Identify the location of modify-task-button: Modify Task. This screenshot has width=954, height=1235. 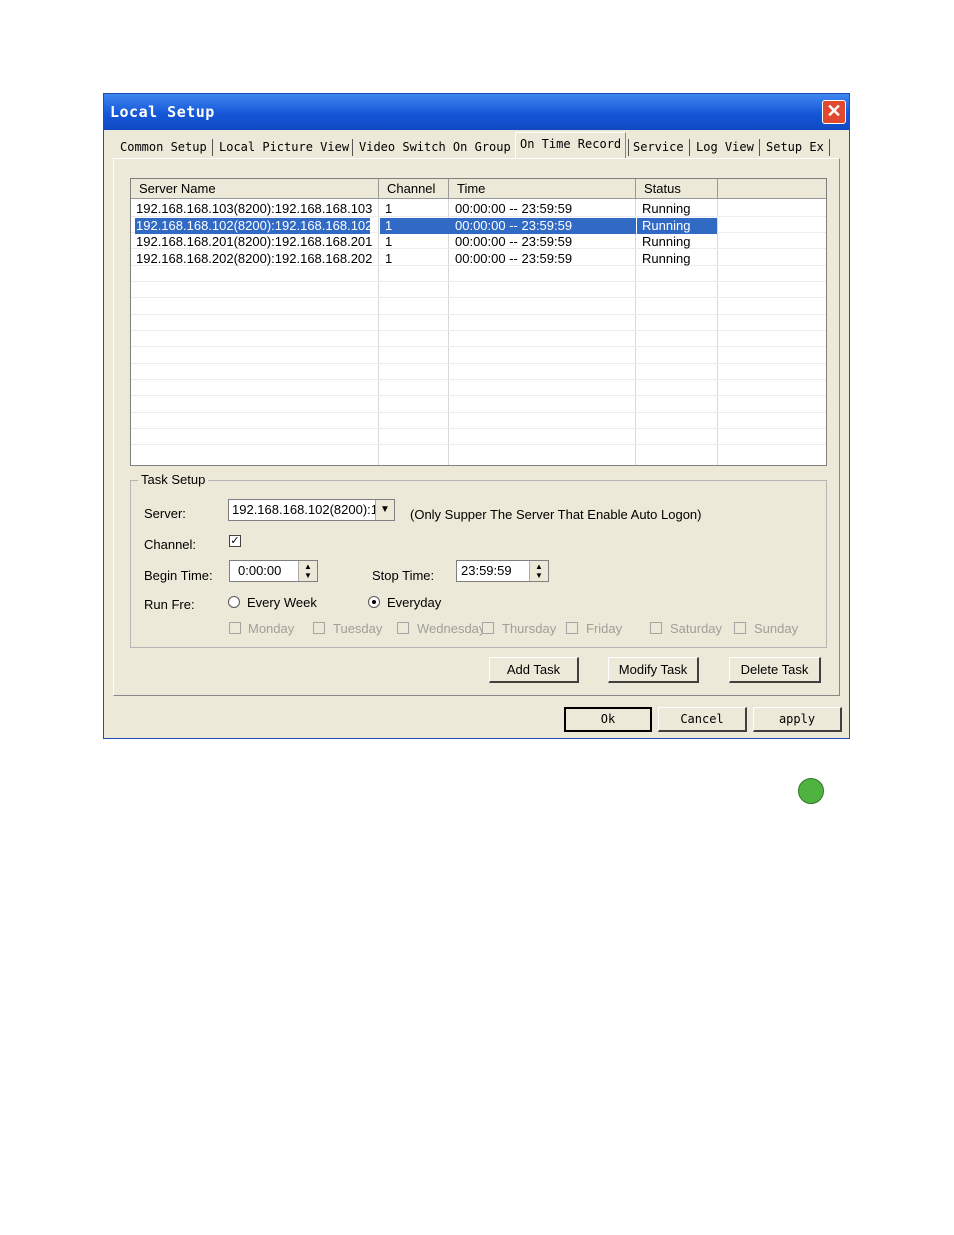
(653, 670).